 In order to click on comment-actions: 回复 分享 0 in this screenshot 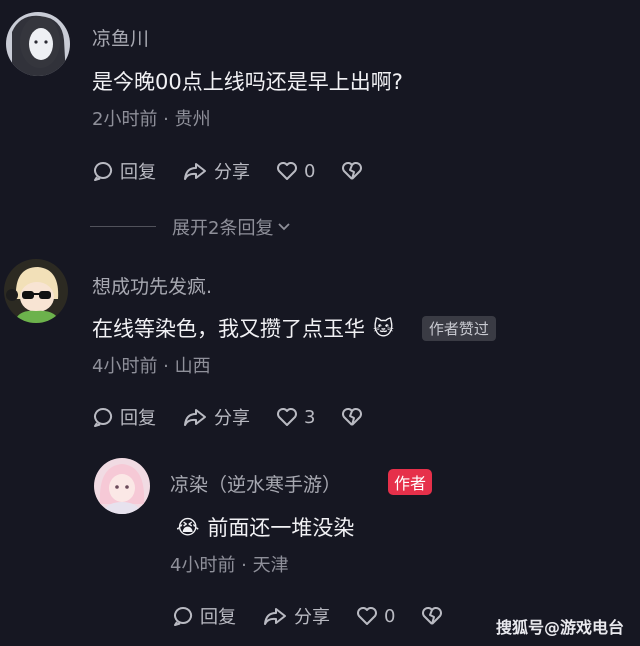, I will do `click(240, 171)`.